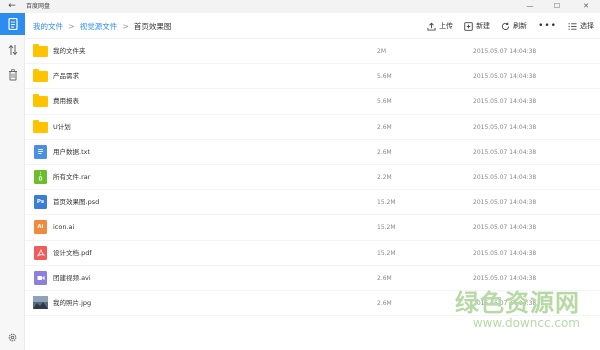 This screenshot has height=350, width=600. What do you see at coordinates (312, 127) in the screenshot?
I see `list-item: U计划 2.6M 2015.05.07 14:04:38` at bounding box center [312, 127].